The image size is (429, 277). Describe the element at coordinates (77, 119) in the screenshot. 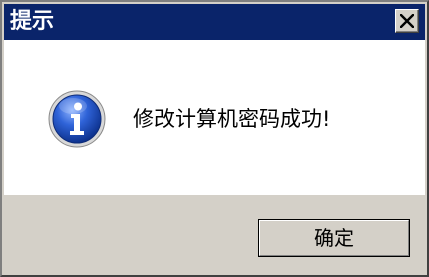

I see `info-icon` at that location.